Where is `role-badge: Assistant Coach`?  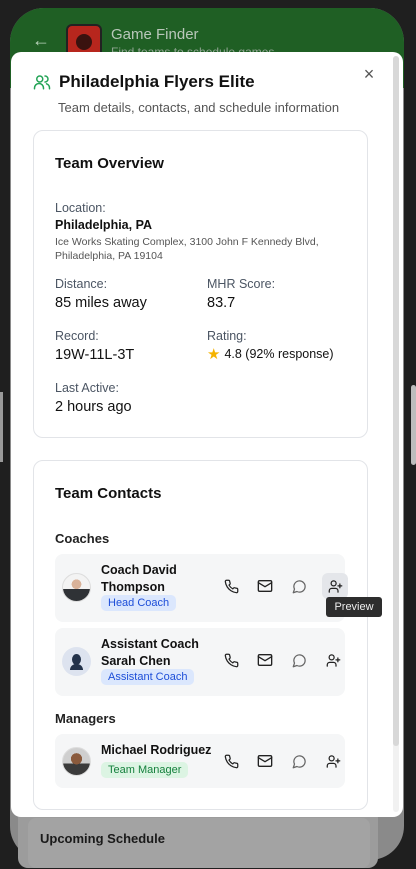 role-badge: Assistant Coach is located at coordinates (148, 677).